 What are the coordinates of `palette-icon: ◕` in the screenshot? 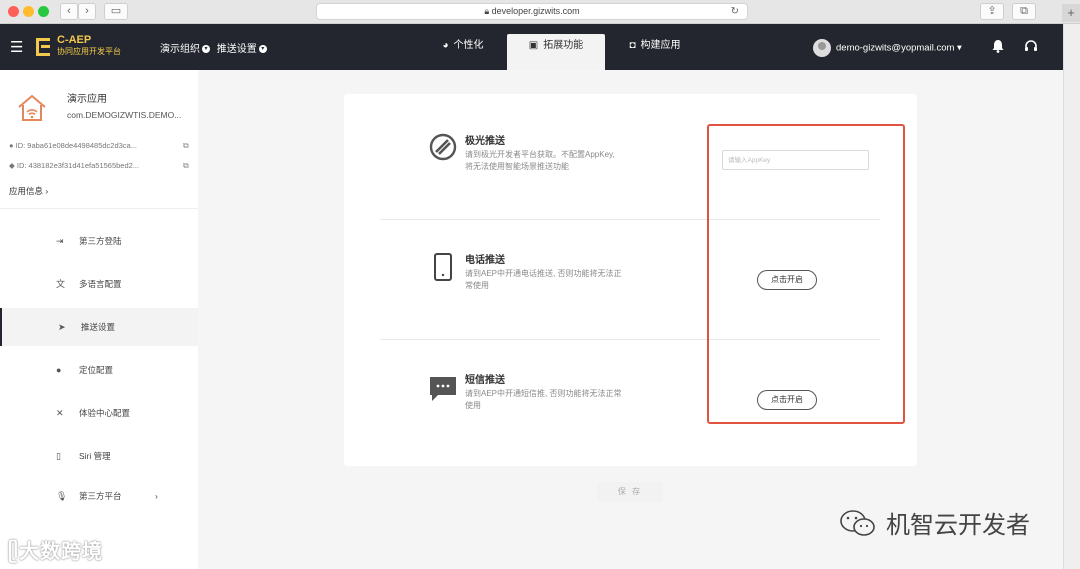 It's located at (445, 45).